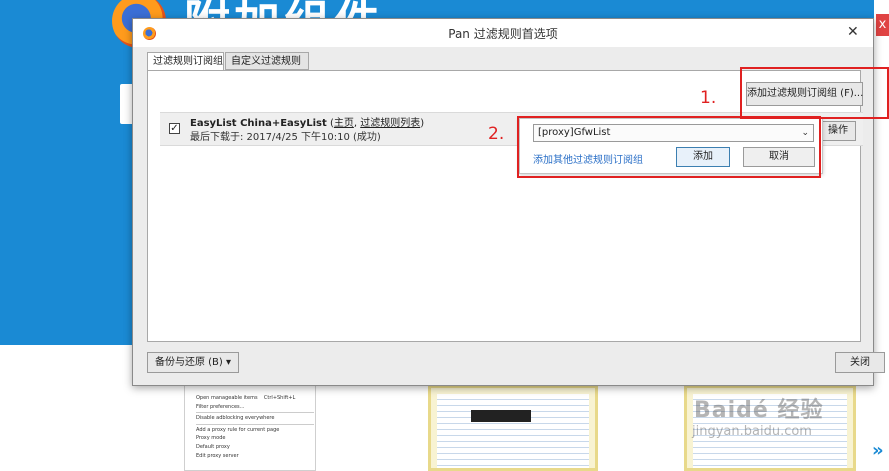  Describe the element at coordinates (213, 446) in the screenshot. I see `menu-item: Default proxy` at that location.